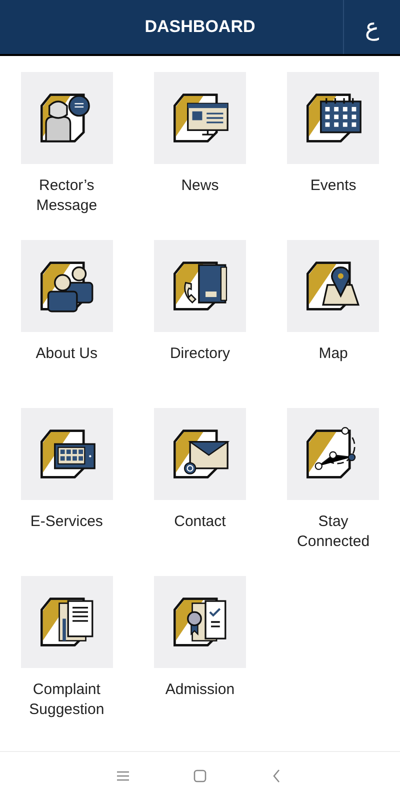 The image size is (400, 800). I want to click on tile-label: Complaint Suggestion, so click(66, 700).